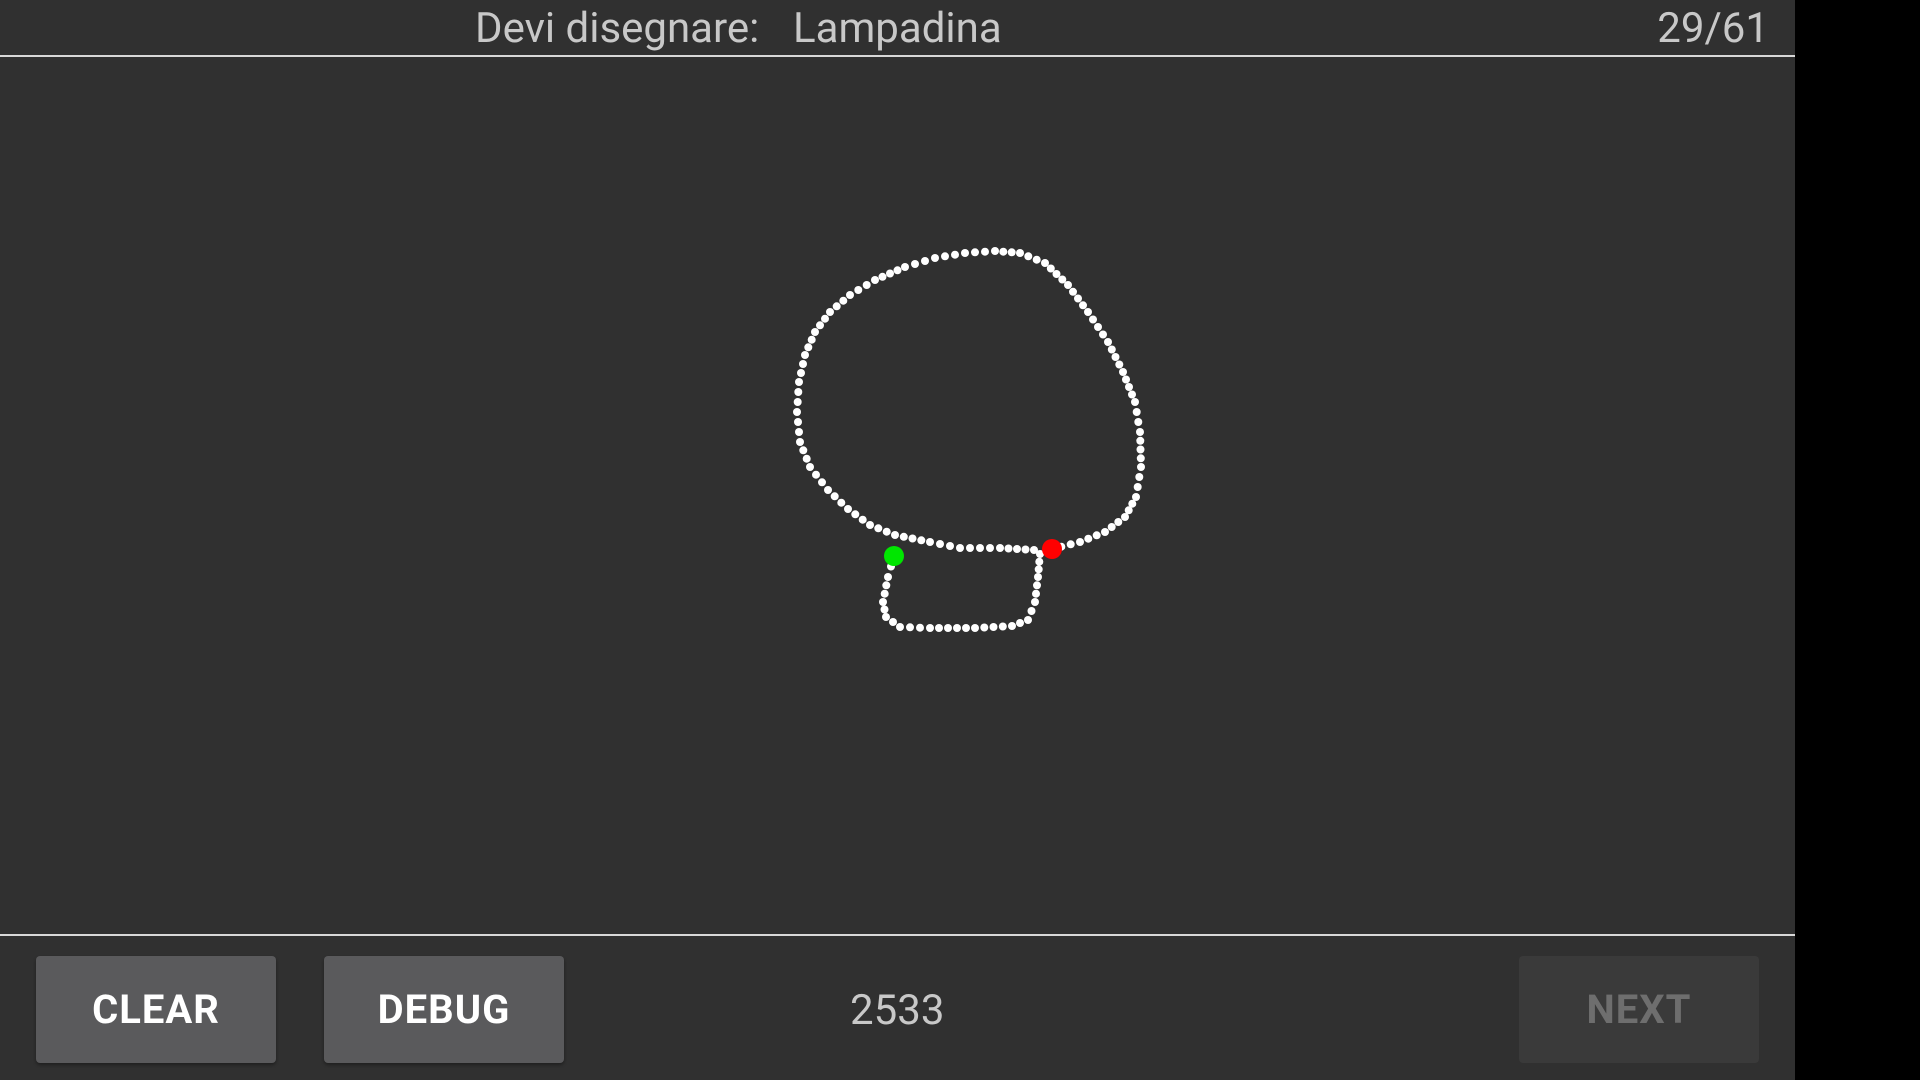  I want to click on prompt-label: Devi disegnare:, so click(617, 28).